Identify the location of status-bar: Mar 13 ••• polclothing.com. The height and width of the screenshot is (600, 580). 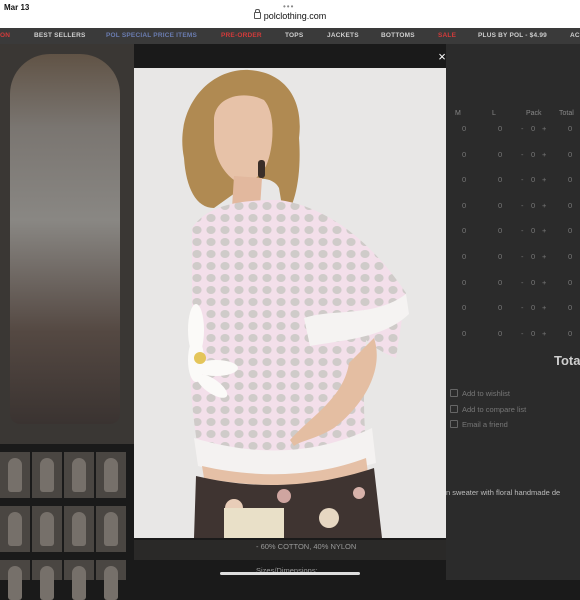
(290, 14).